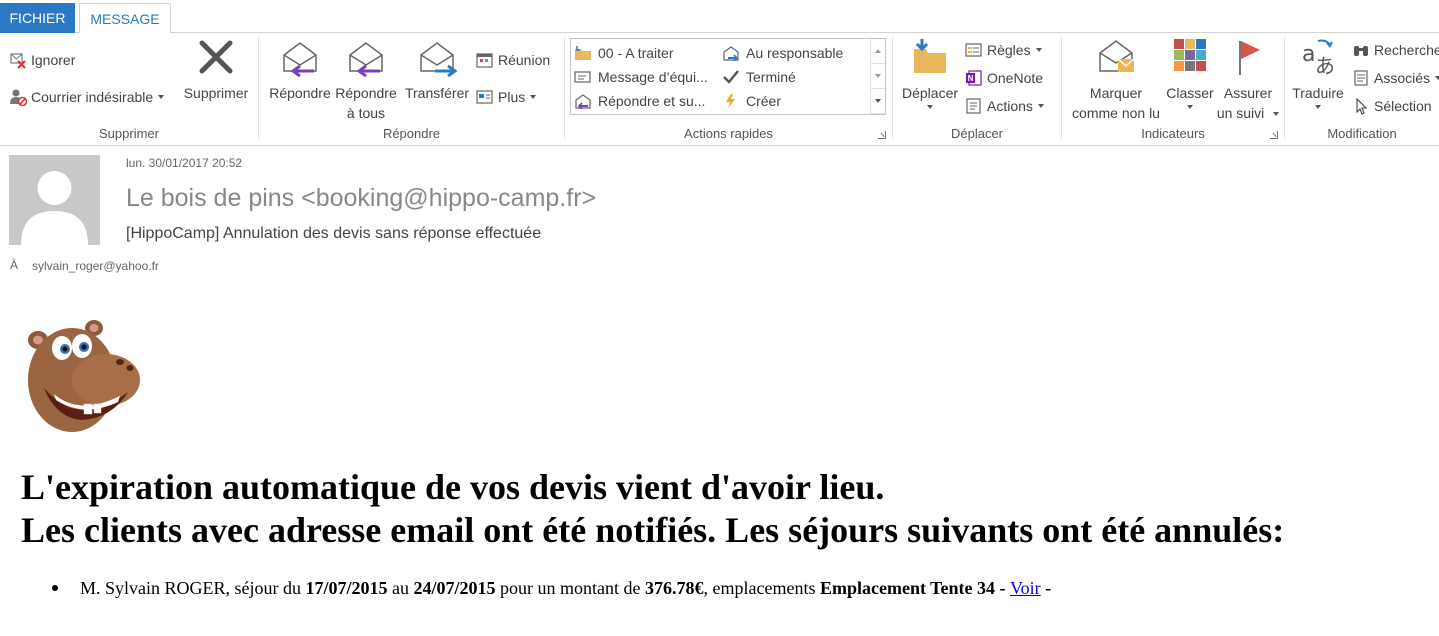 The width and height of the screenshot is (1439, 636). What do you see at coordinates (930, 56) in the screenshot?
I see `move-folder-icon` at bounding box center [930, 56].